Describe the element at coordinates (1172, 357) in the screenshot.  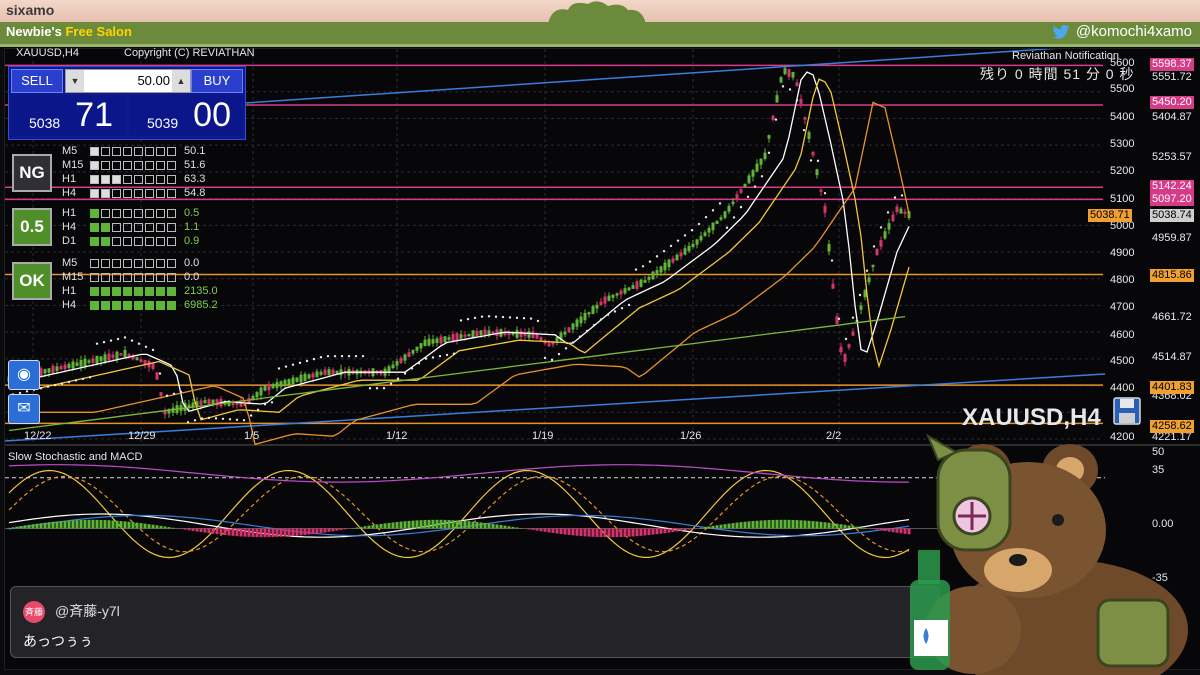
I see `price-axis-label: 4514.87` at that location.